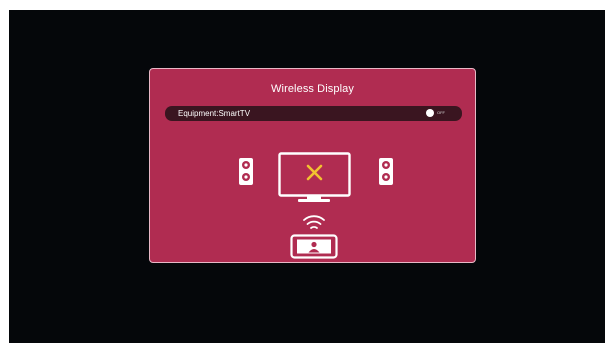 Image resolution: width=605 pixels, height=343 pixels. Describe the element at coordinates (314, 246) in the screenshot. I see `phone-icon` at that location.